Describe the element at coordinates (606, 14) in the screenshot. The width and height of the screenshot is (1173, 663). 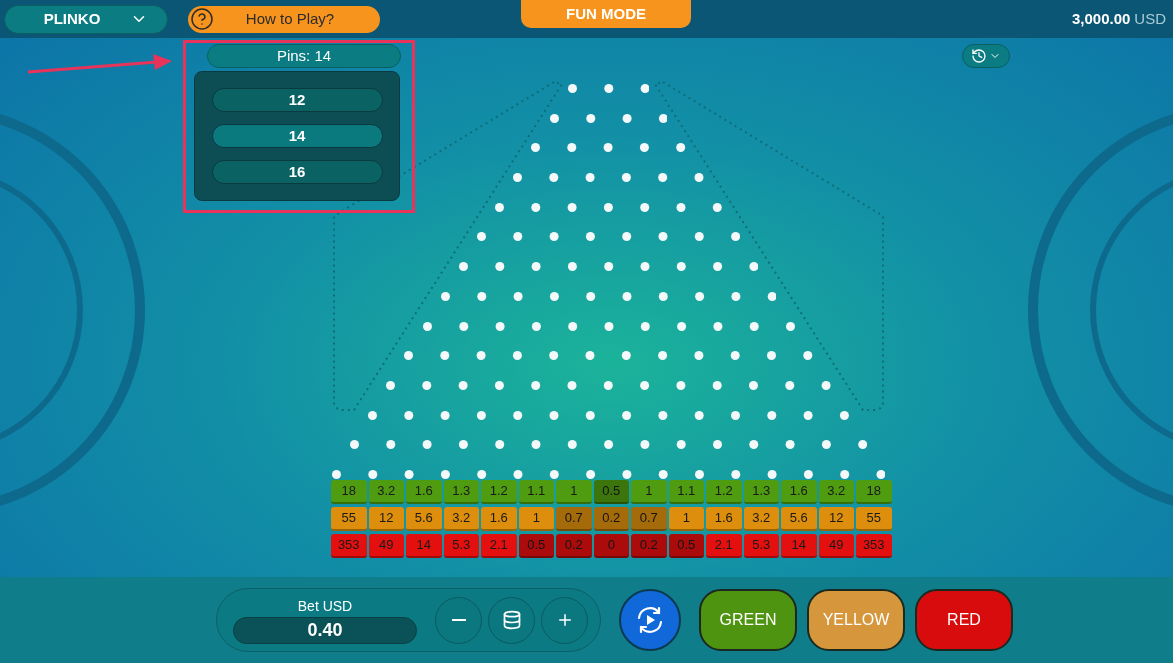
I see `mode-badge: FUN MODE` at that location.